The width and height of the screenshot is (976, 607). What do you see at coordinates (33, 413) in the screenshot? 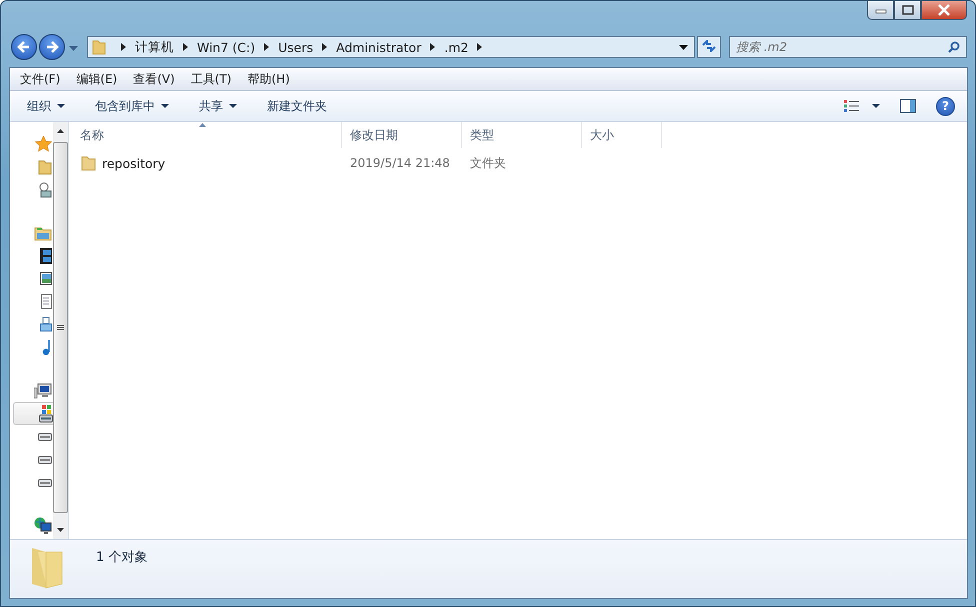
I see `nav-item` at bounding box center [33, 413].